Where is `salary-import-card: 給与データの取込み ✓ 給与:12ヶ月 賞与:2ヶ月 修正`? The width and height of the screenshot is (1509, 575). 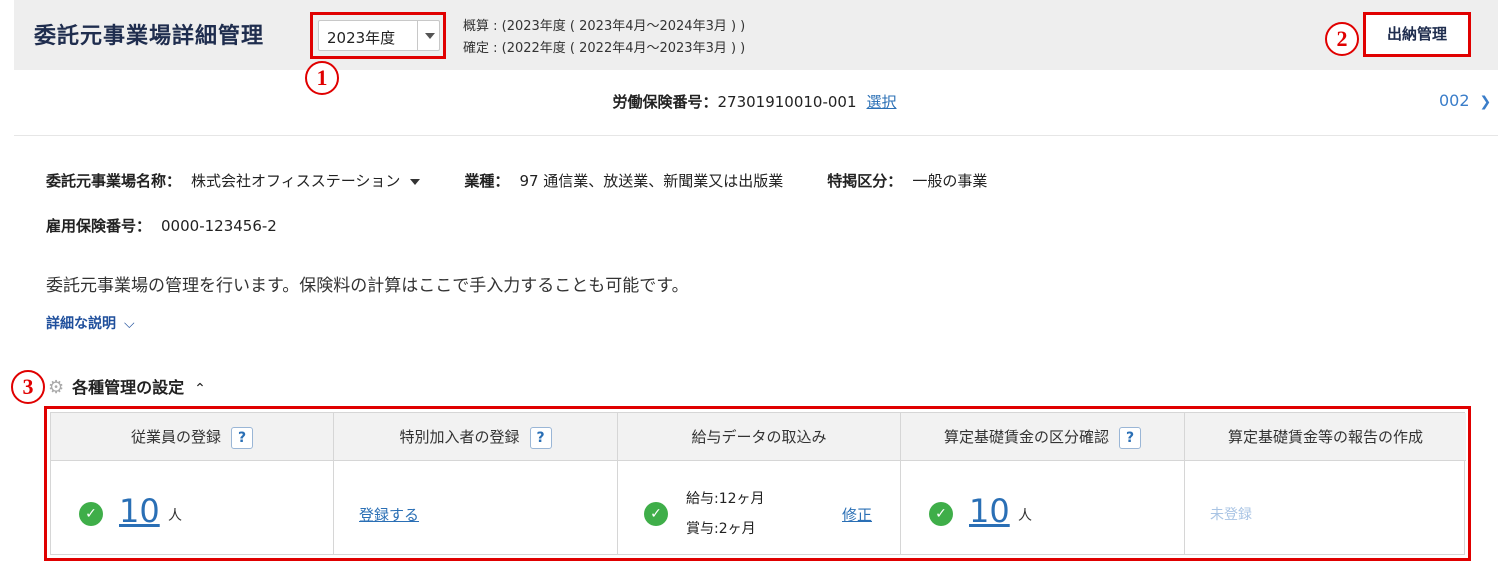
salary-import-card: 給与データの取込み ✓ 給与:12ヶ月 賞与:2ヶ月 修正 is located at coordinates (759, 483).